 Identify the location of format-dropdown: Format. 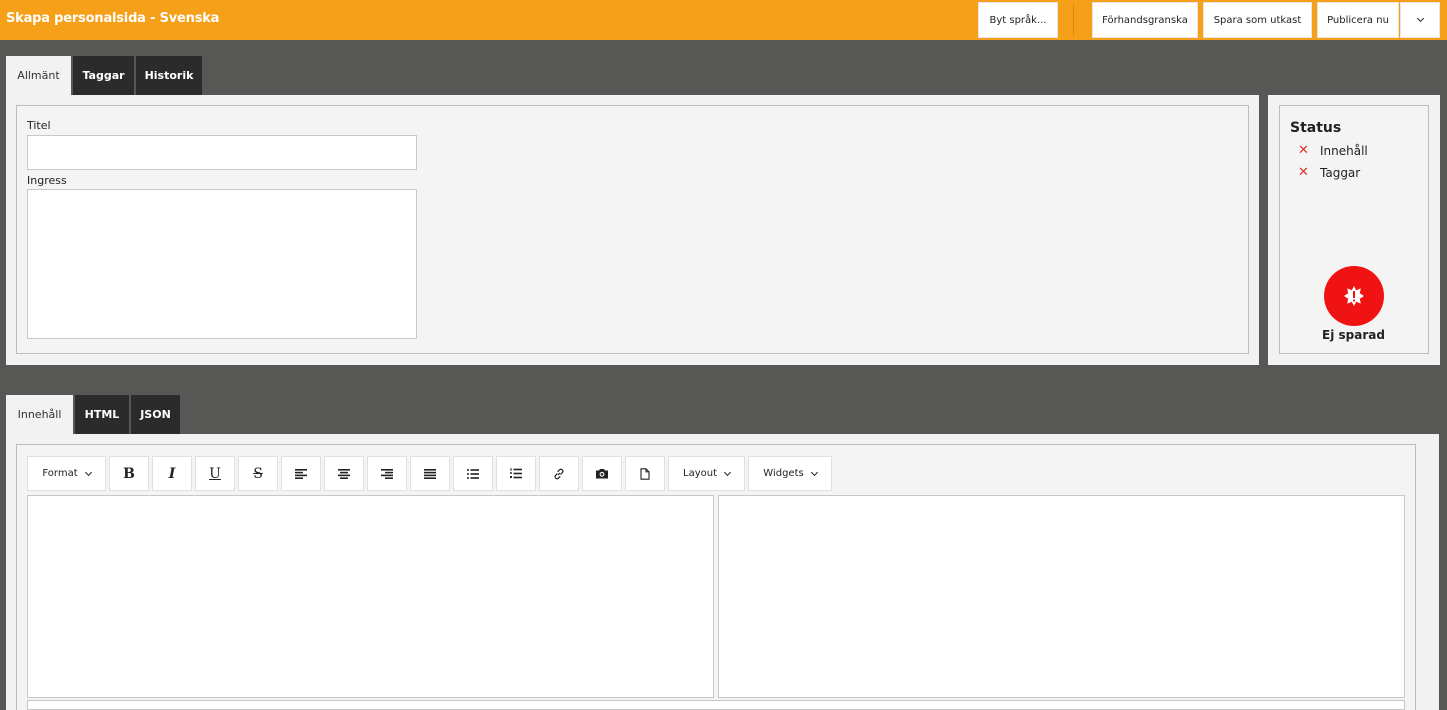
(66, 473).